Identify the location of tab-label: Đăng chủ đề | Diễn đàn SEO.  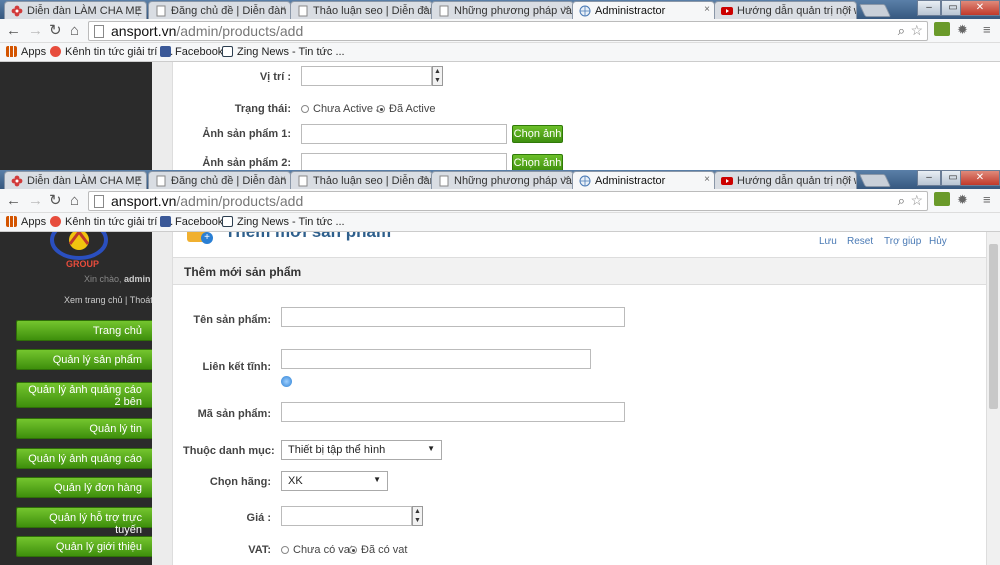
(230, 181).